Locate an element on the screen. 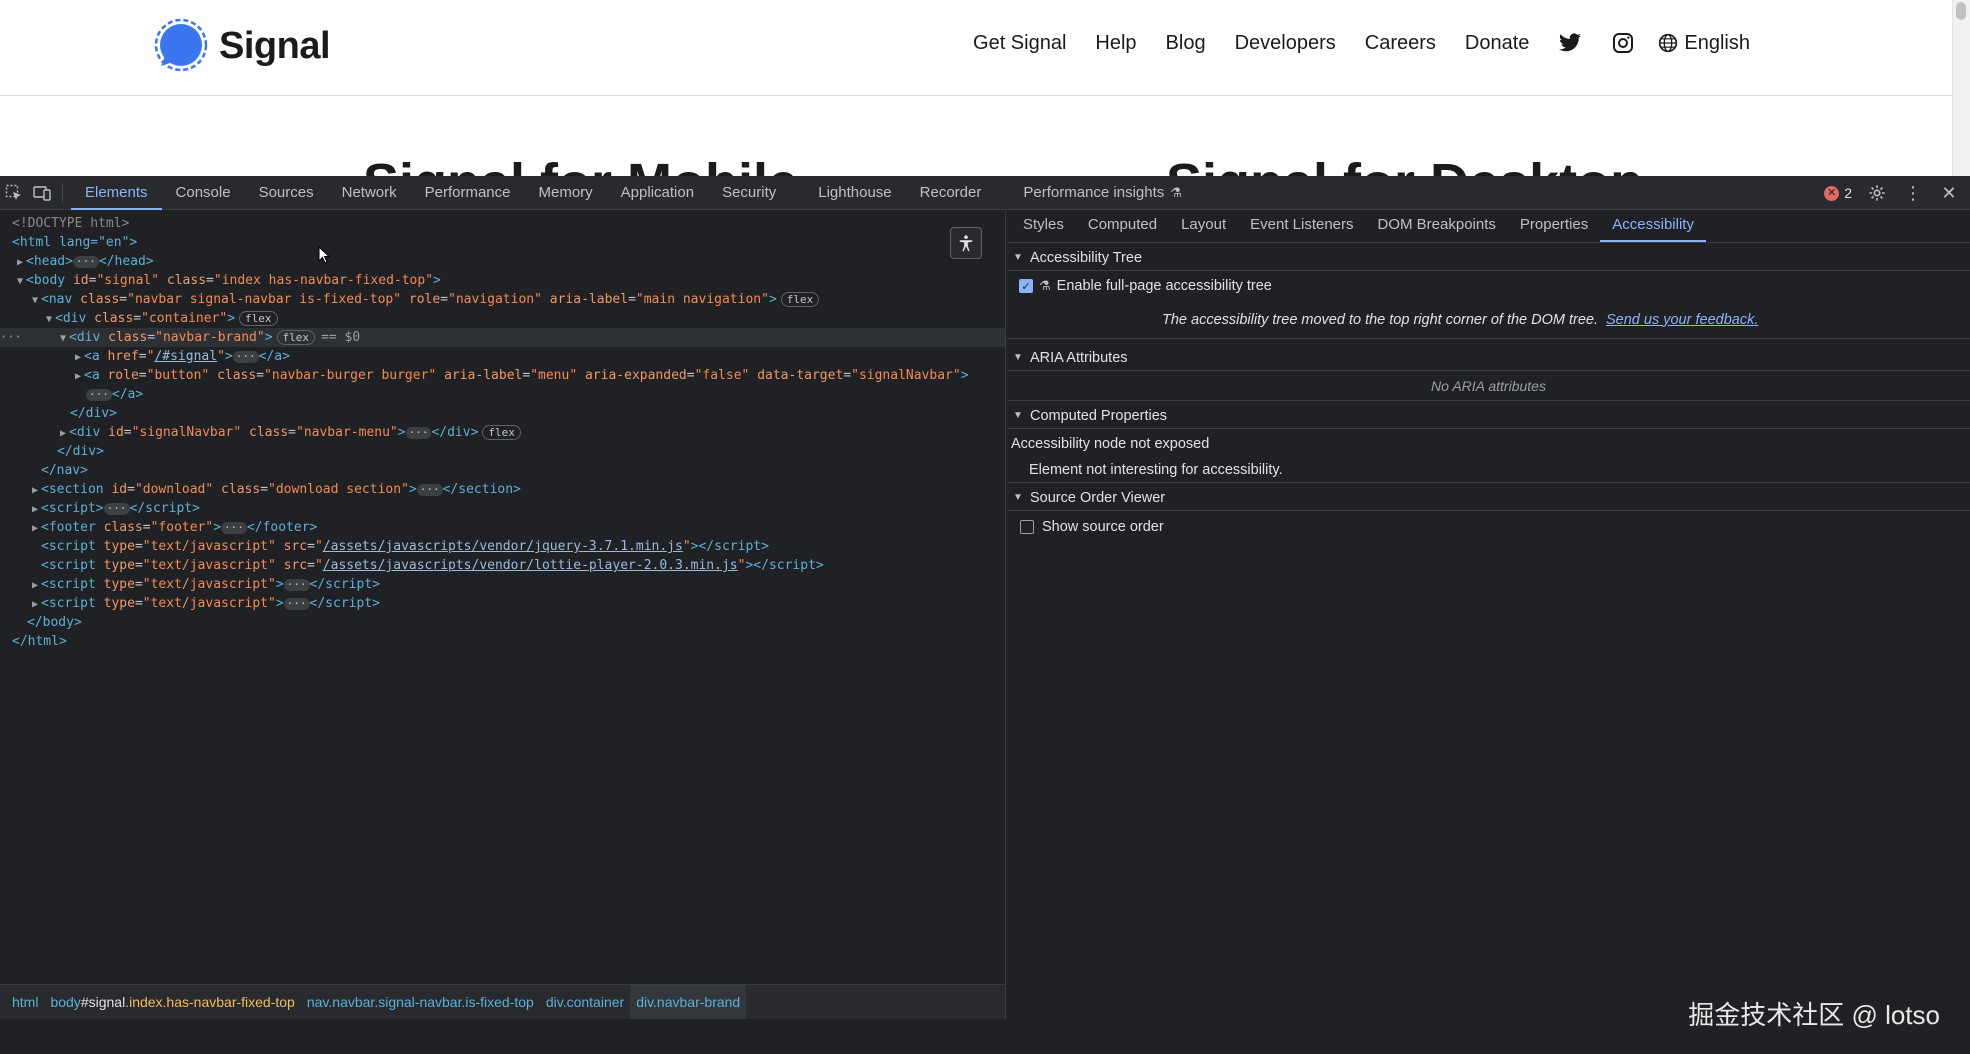  breadcrumb-item-container: div.container is located at coordinates (585, 1002).